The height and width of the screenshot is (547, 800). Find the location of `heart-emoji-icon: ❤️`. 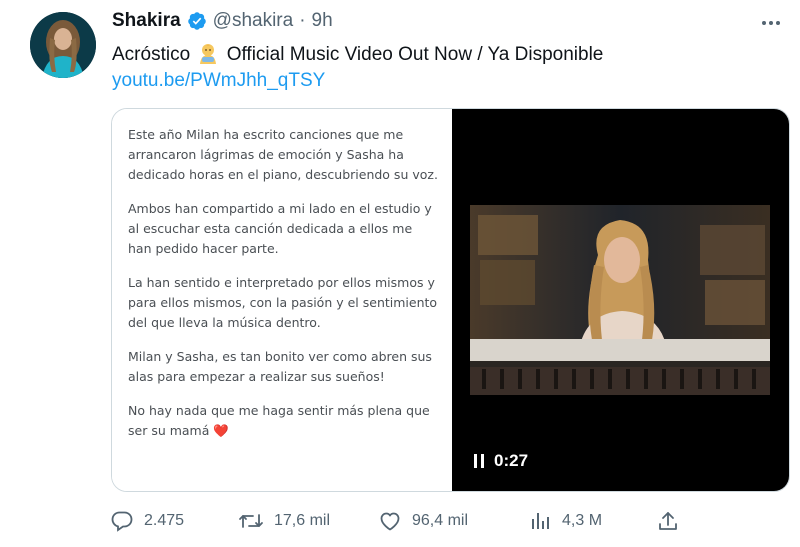

heart-emoji-icon: ❤️ is located at coordinates (221, 430).